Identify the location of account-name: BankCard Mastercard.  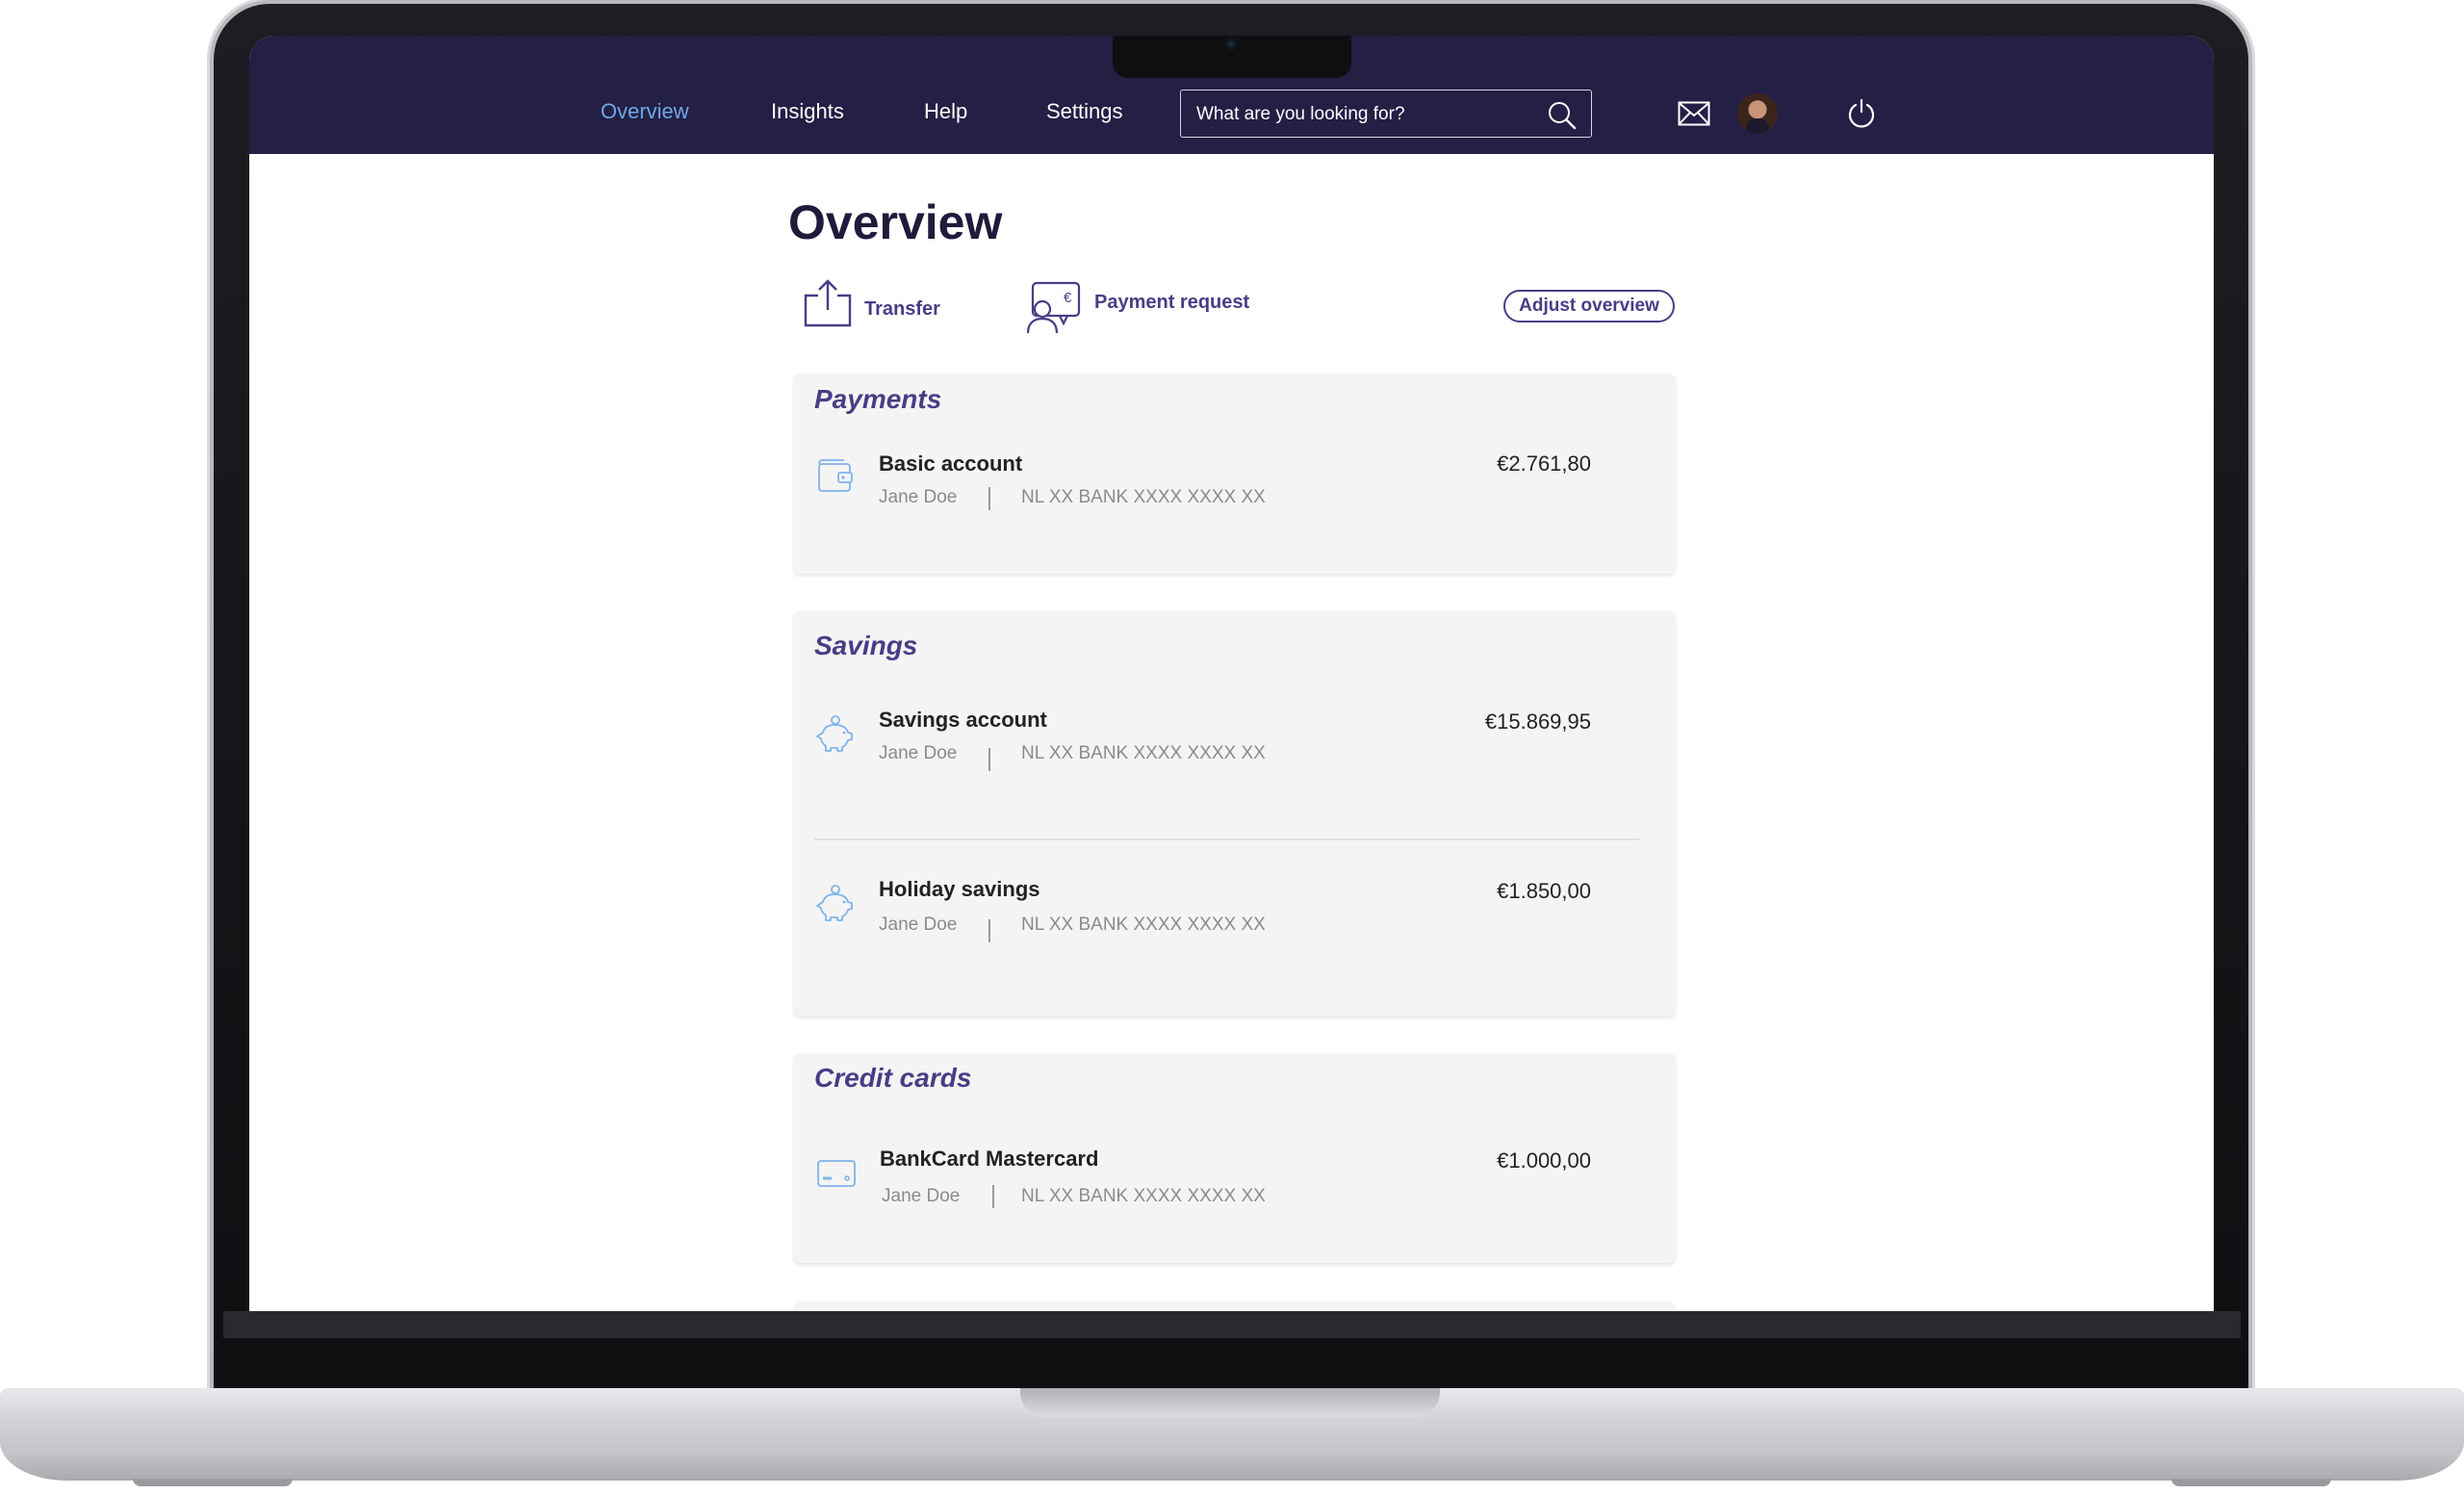
(989, 1159).